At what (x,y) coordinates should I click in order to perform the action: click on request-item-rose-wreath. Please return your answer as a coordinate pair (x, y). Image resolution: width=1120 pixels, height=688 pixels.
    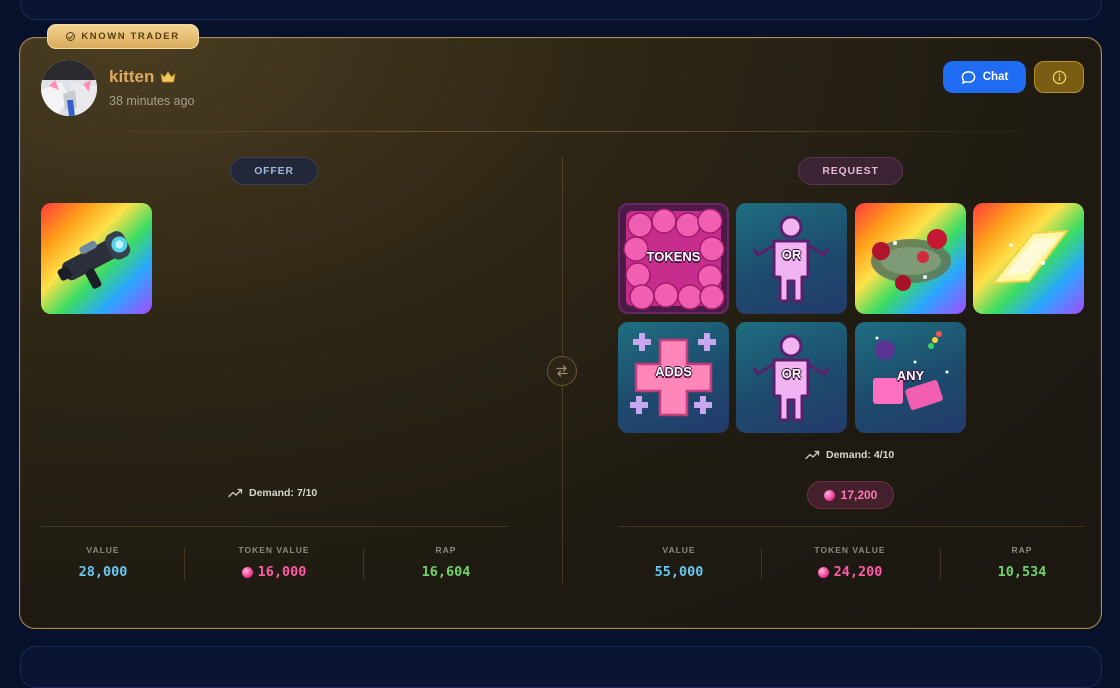
    Looking at the image, I should click on (910, 258).